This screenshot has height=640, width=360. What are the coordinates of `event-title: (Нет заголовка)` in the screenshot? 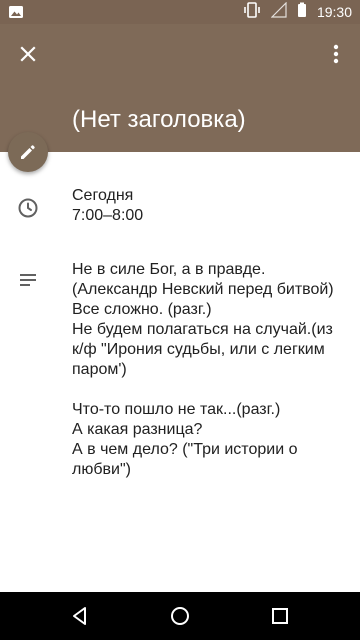 It's located at (159, 119).